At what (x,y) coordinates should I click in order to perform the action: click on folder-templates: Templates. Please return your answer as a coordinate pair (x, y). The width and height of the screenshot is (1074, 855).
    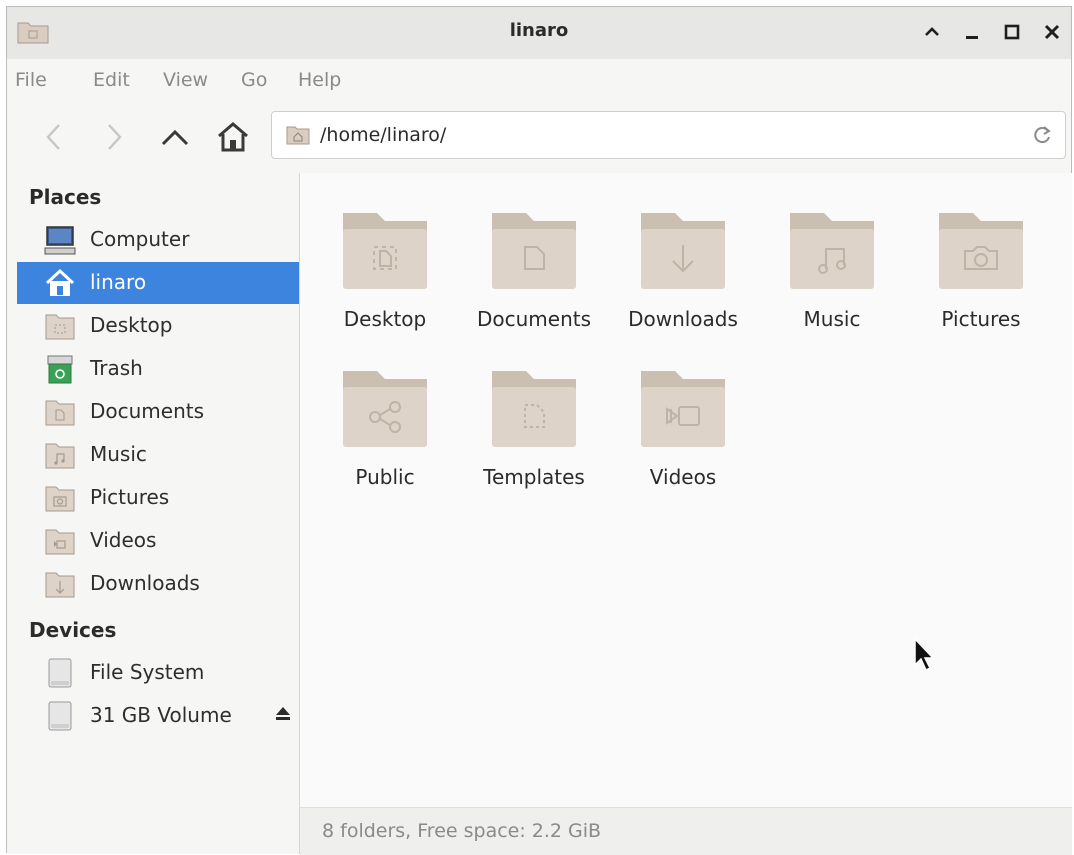
    Looking at the image, I should click on (534, 417).